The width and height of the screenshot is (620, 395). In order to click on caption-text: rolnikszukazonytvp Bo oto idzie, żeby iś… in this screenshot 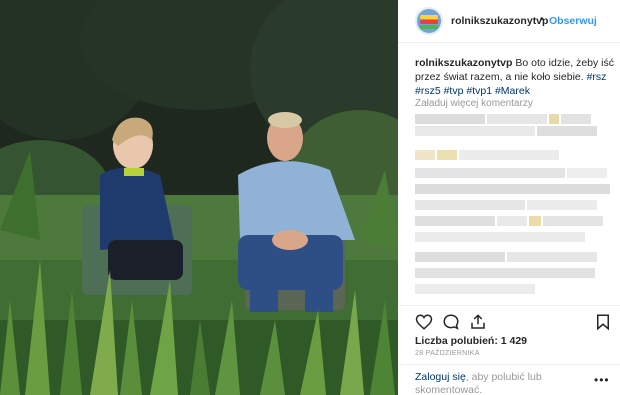, I will do `click(515, 77)`.